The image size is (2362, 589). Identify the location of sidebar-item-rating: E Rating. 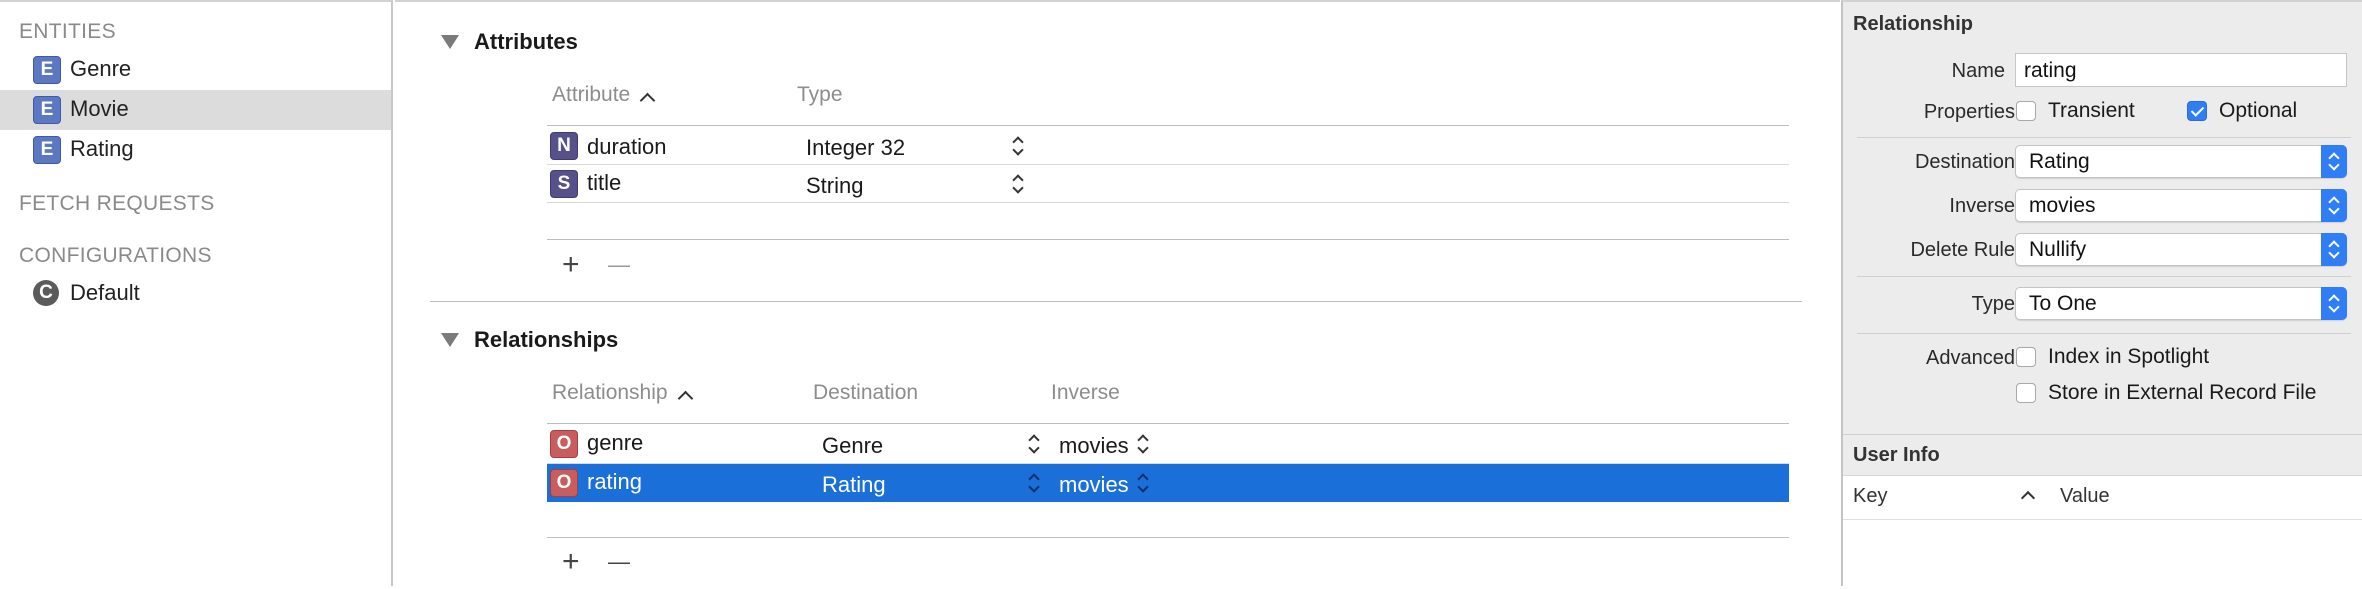
(195, 150).